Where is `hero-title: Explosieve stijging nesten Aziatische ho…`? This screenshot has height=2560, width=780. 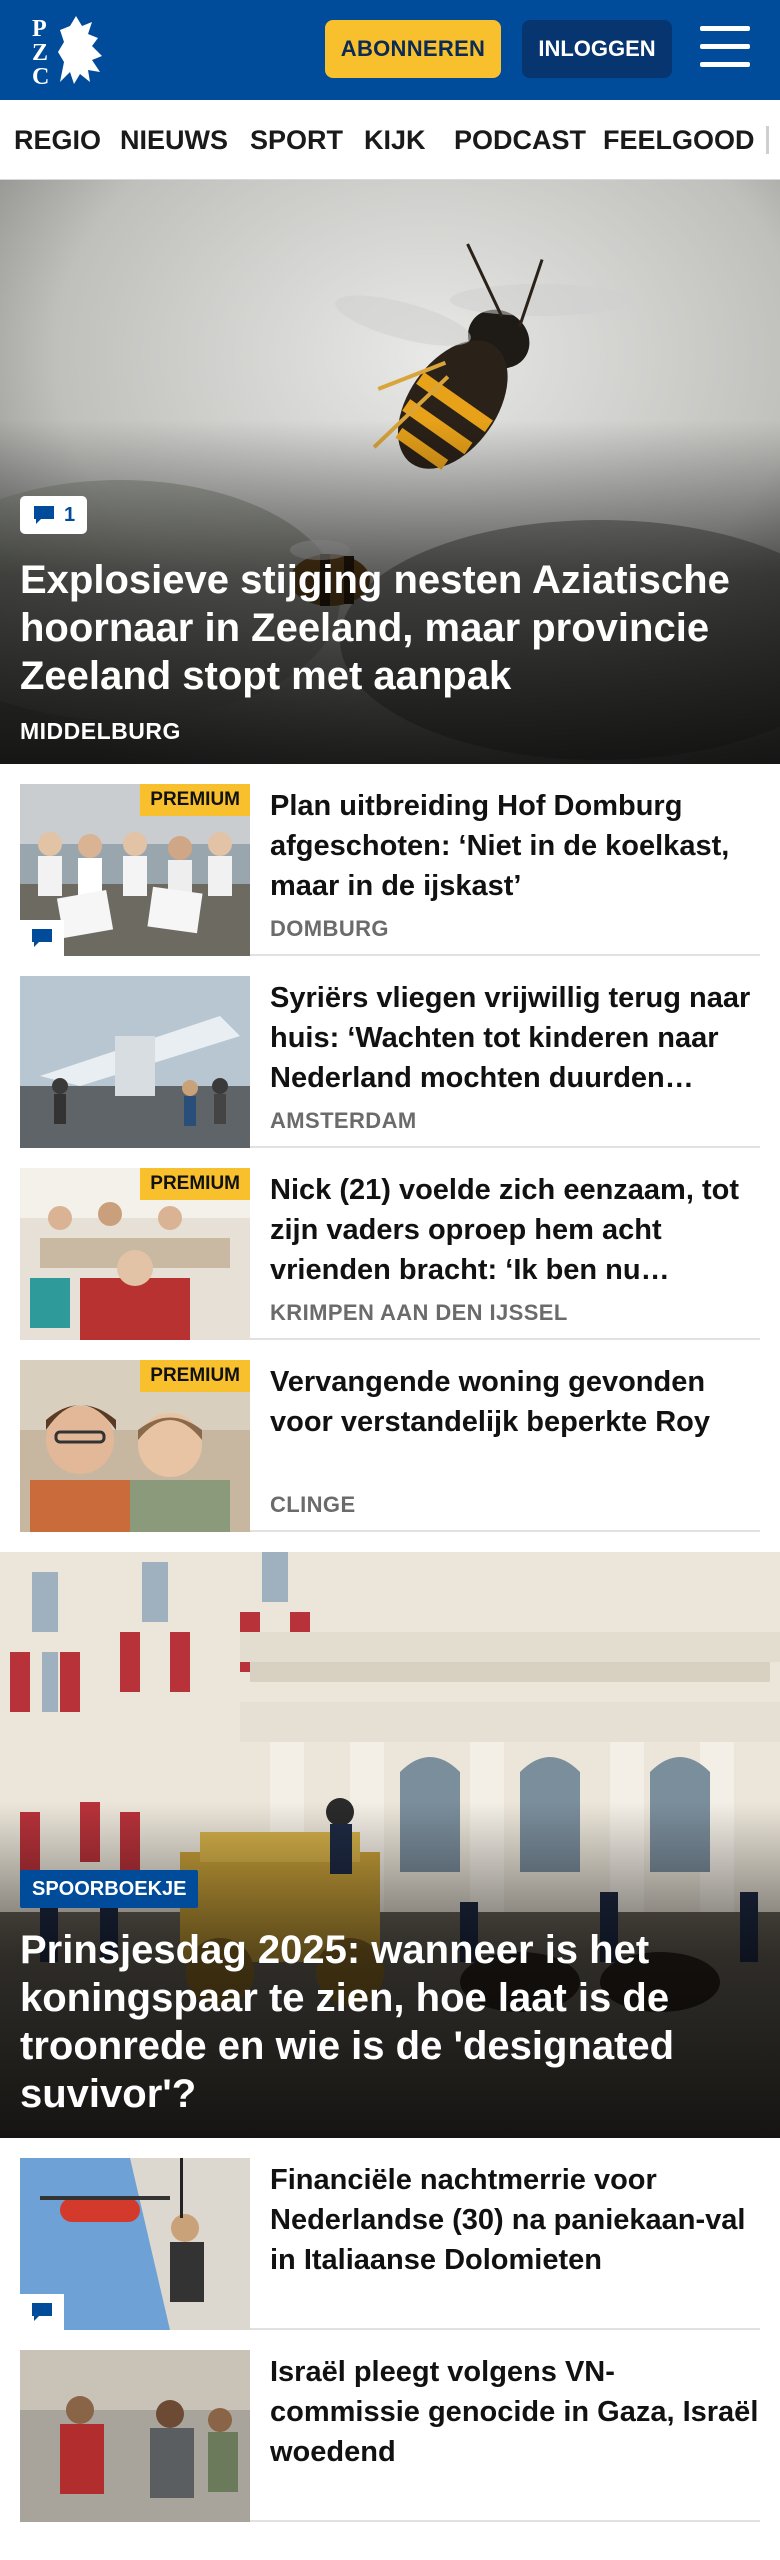 hero-title: Explosieve stijging nesten Aziatische ho… is located at coordinates (385, 628).